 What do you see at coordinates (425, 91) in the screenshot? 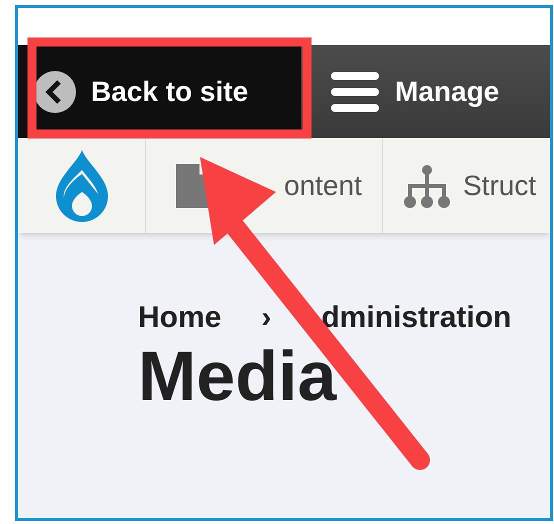
I see `manage-link: Manage` at bounding box center [425, 91].